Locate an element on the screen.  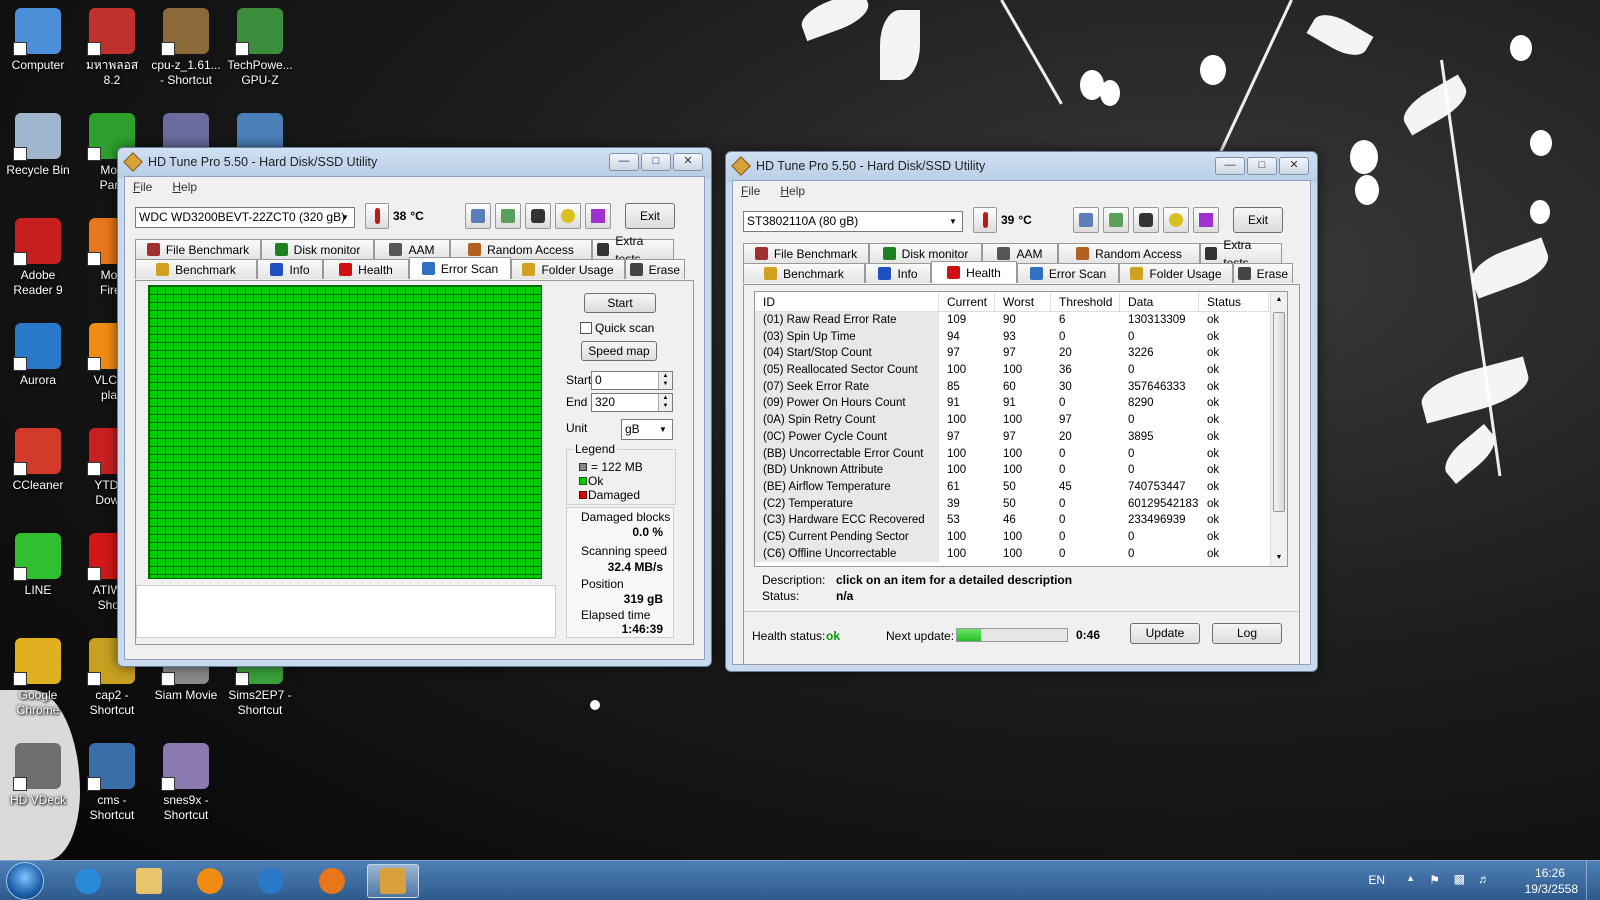
scroll-thumb is located at coordinates (1279, 412).